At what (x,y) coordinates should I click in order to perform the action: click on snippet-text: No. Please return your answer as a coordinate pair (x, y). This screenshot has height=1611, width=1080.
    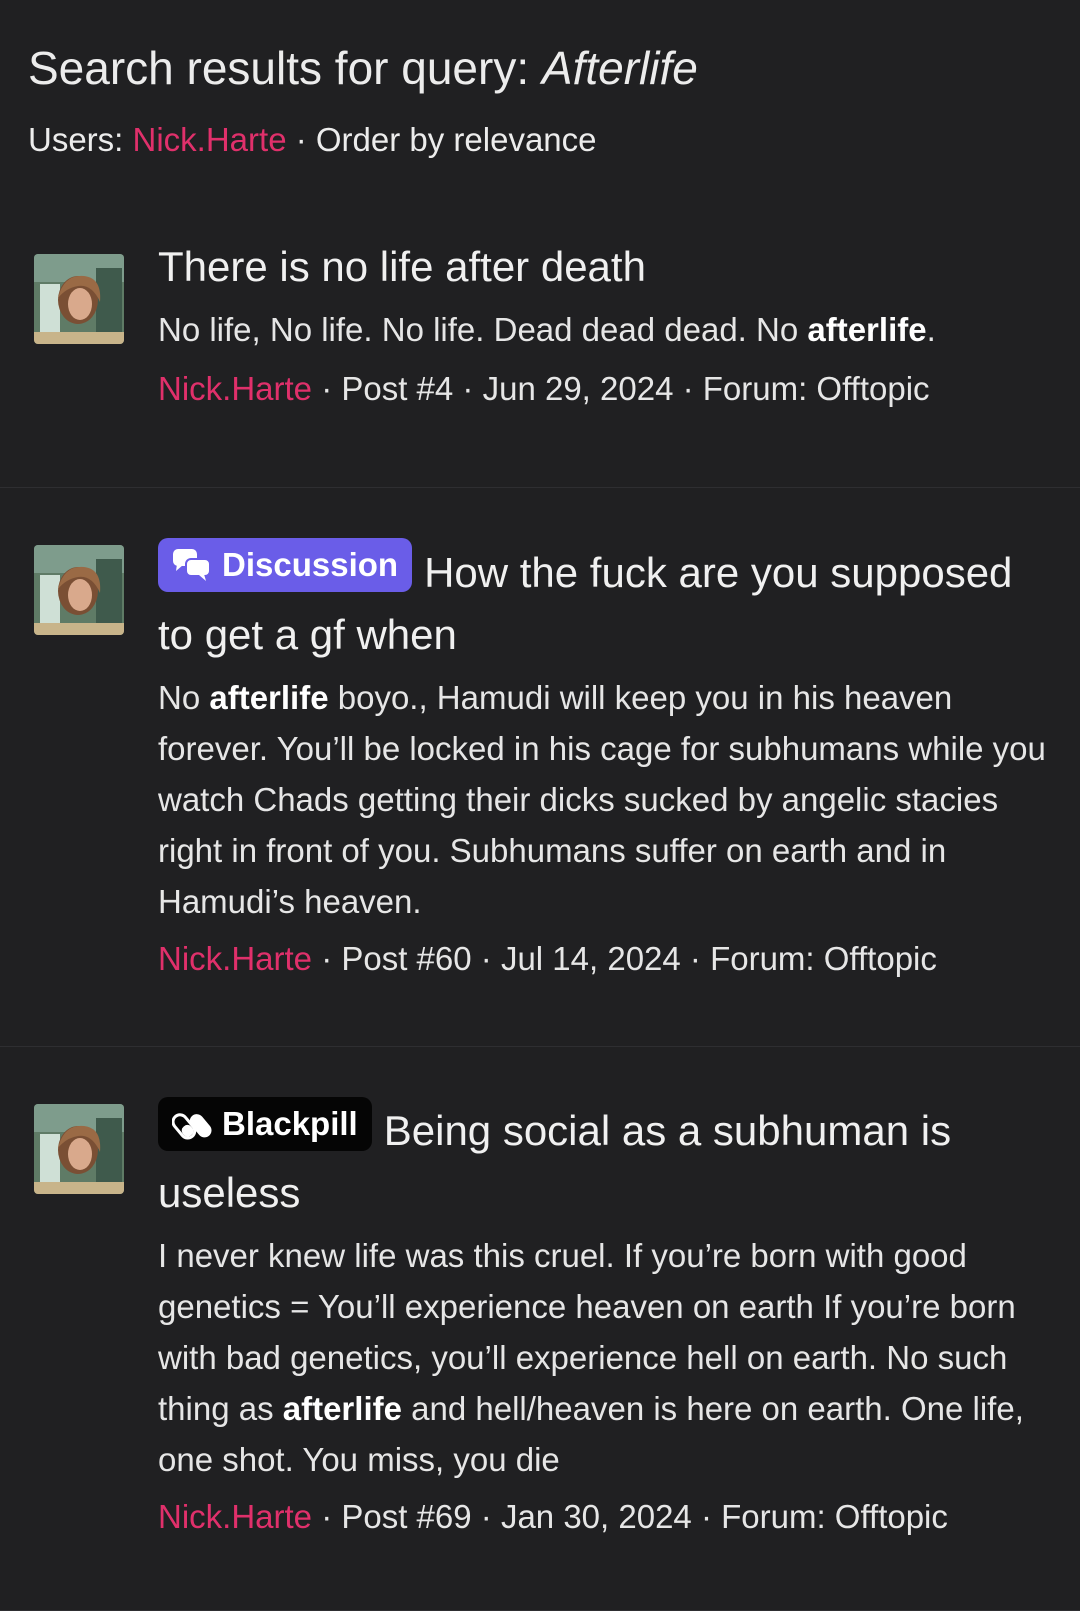
    Looking at the image, I should click on (184, 697).